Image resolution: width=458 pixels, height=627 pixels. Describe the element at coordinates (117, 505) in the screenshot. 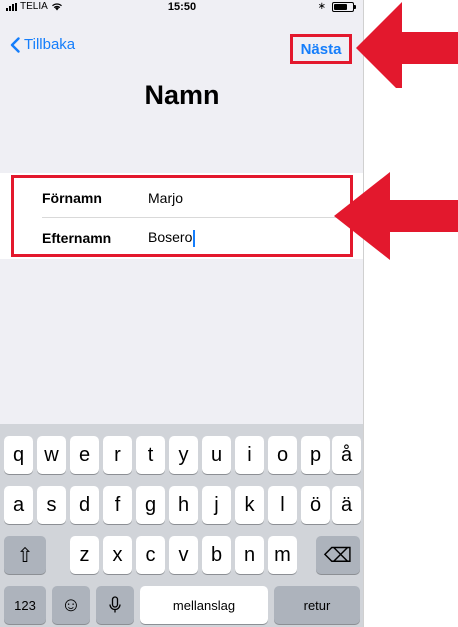

I see `key-f: f` at that location.